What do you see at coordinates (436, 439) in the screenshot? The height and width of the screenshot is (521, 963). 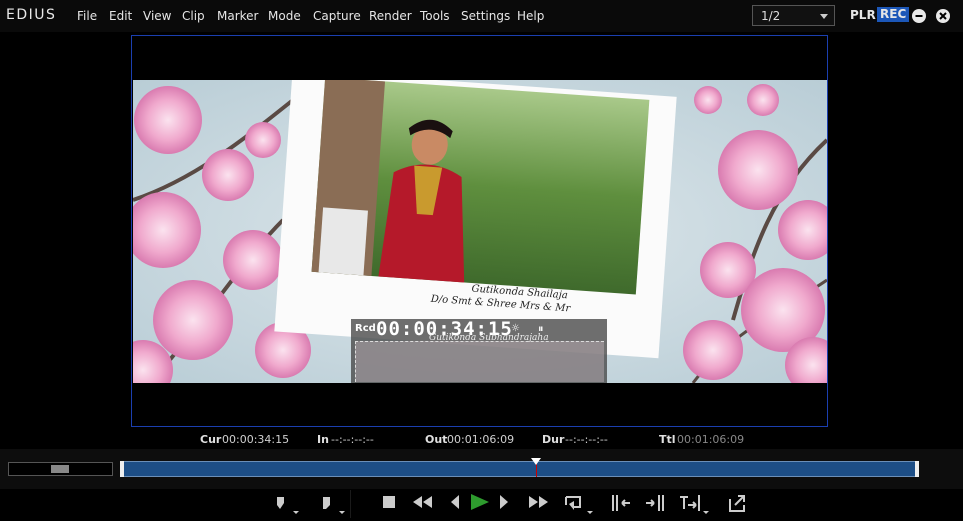 I see `out-label: Out` at bounding box center [436, 439].